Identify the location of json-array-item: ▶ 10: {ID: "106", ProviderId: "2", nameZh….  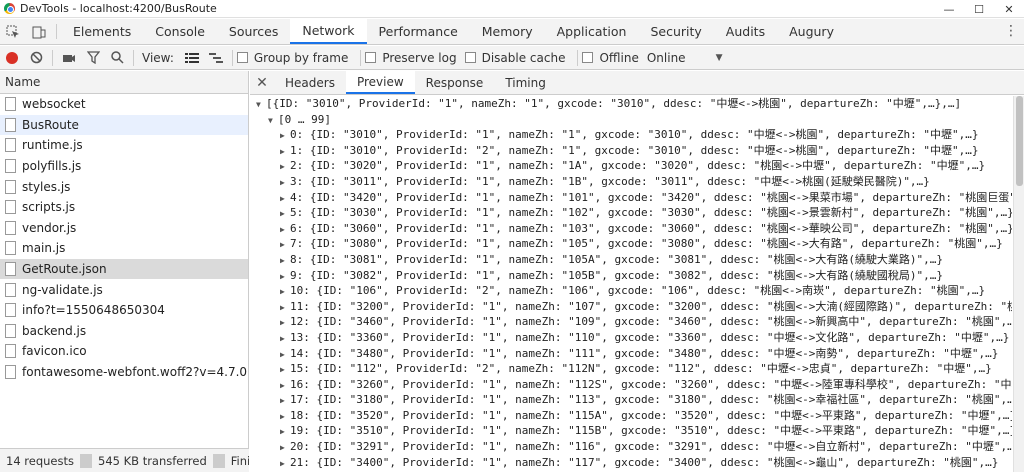
(631, 291).